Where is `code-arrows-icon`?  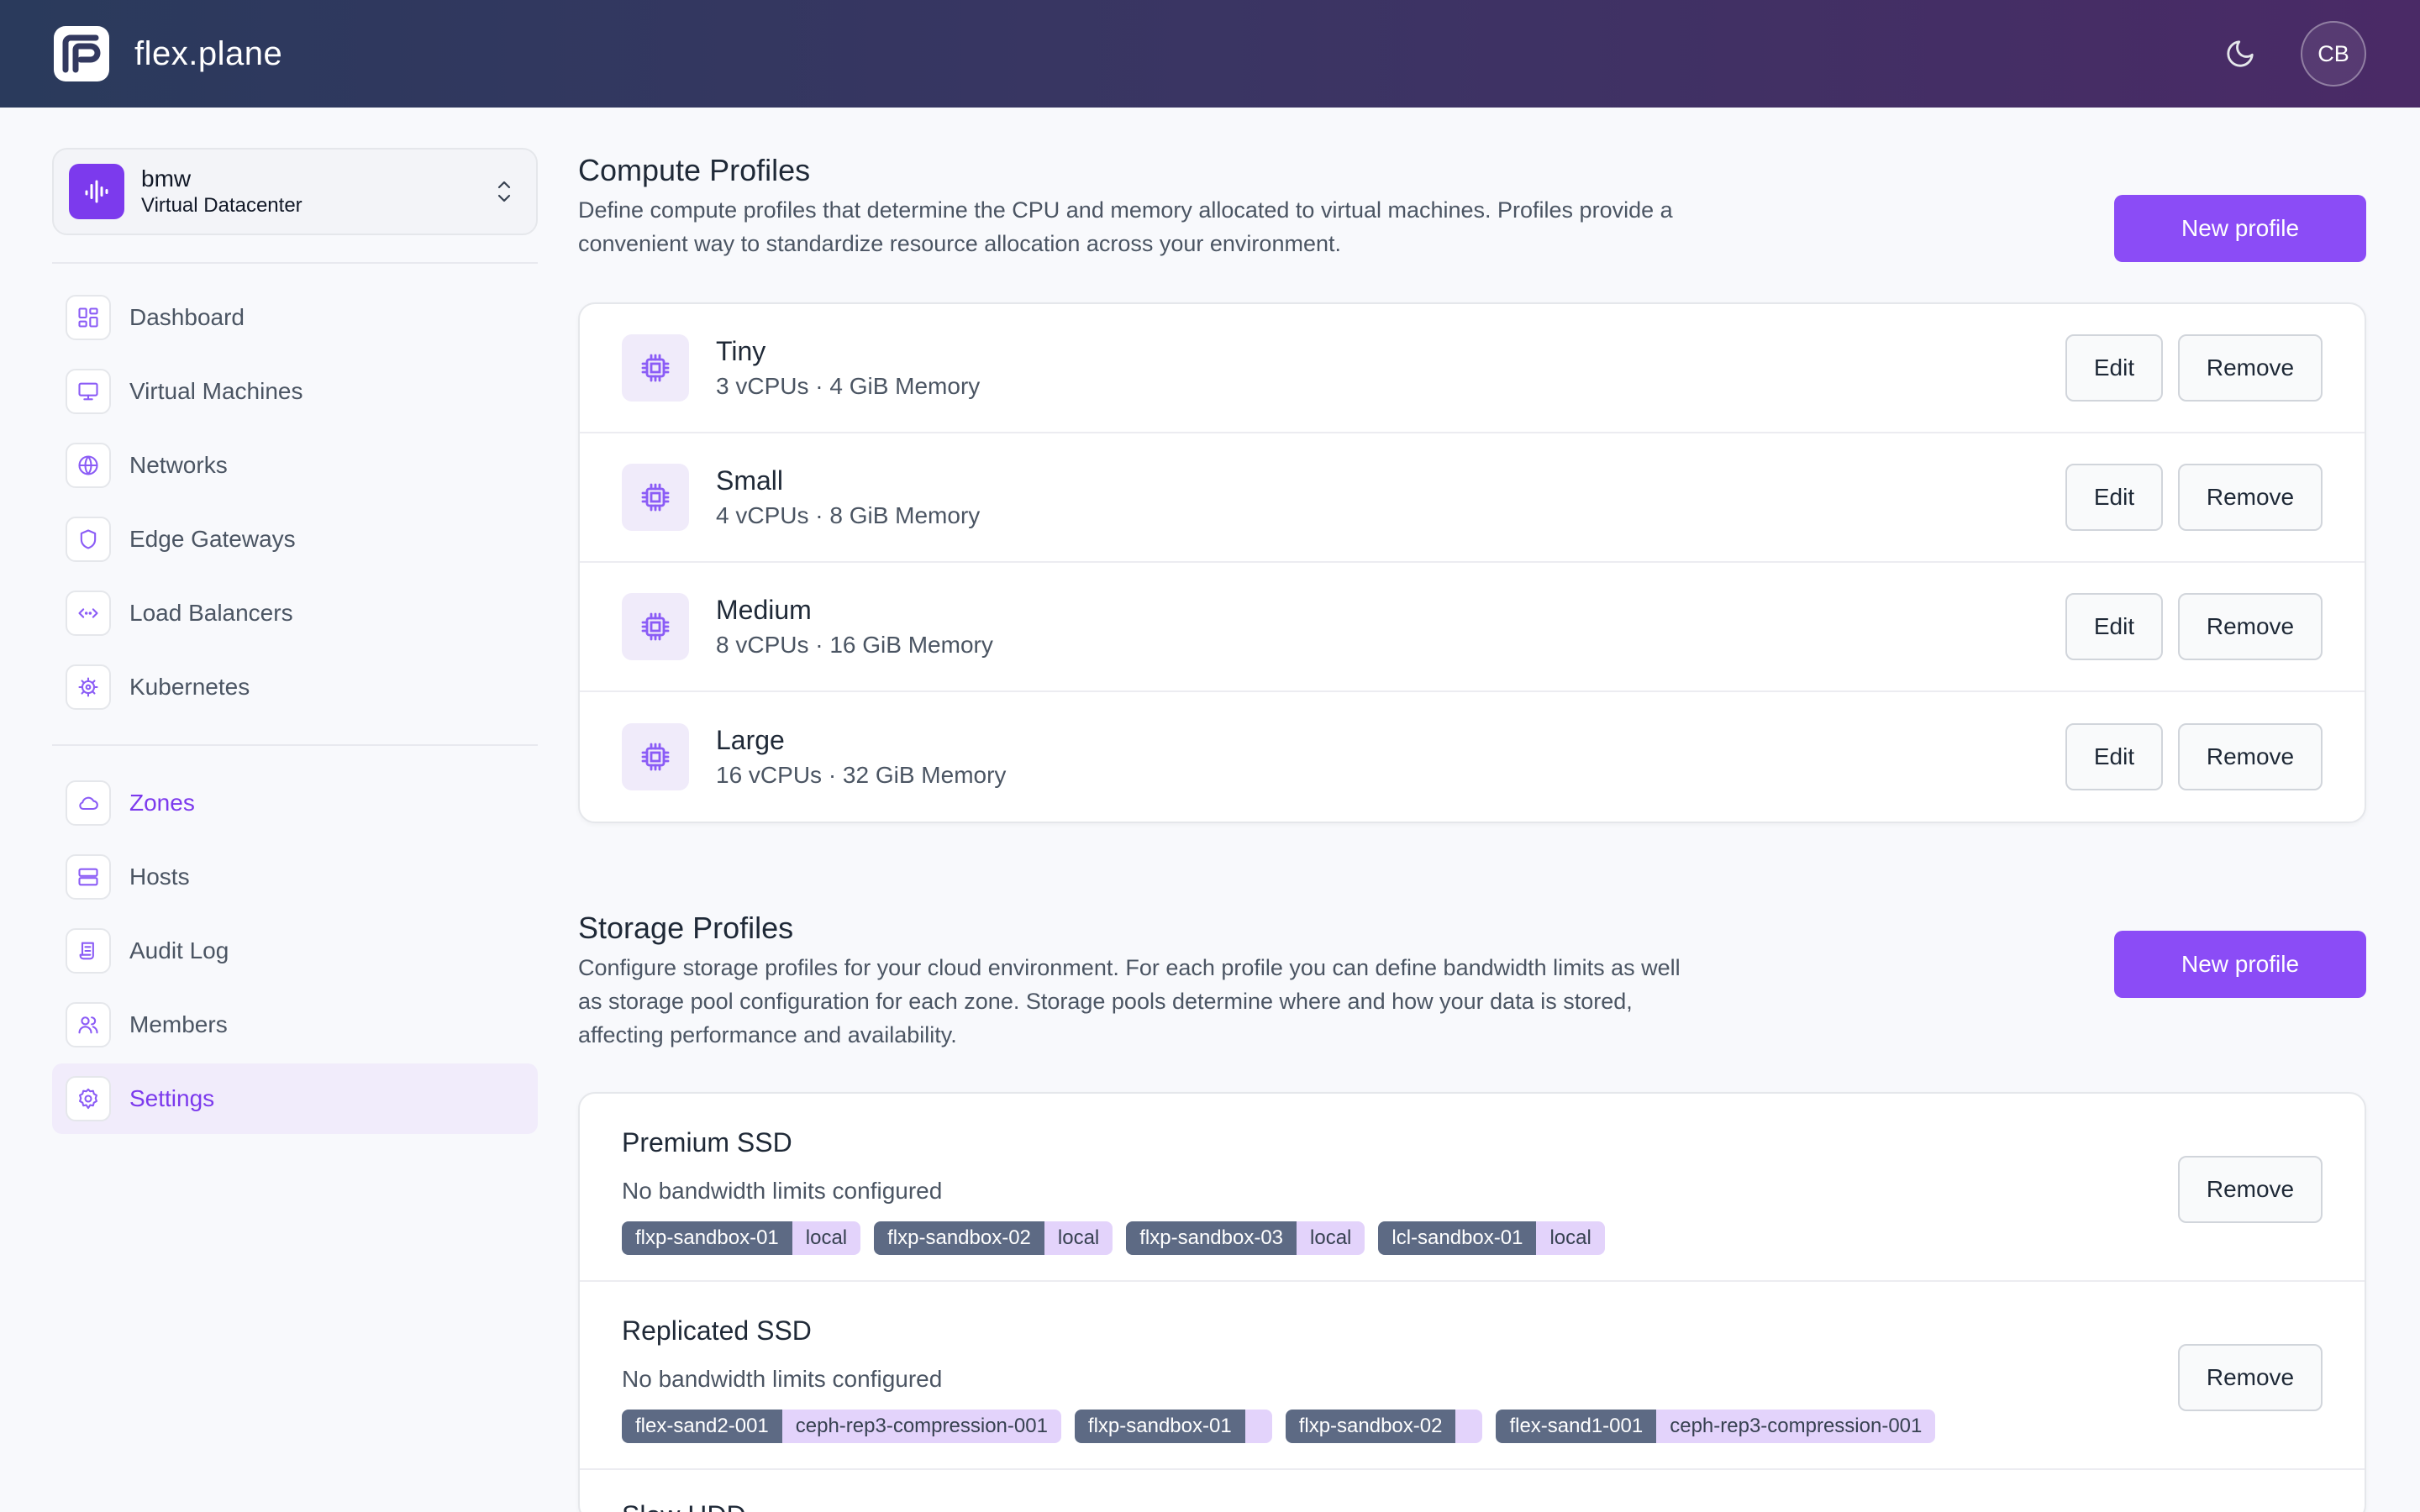
code-arrows-icon is located at coordinates (88, 613).